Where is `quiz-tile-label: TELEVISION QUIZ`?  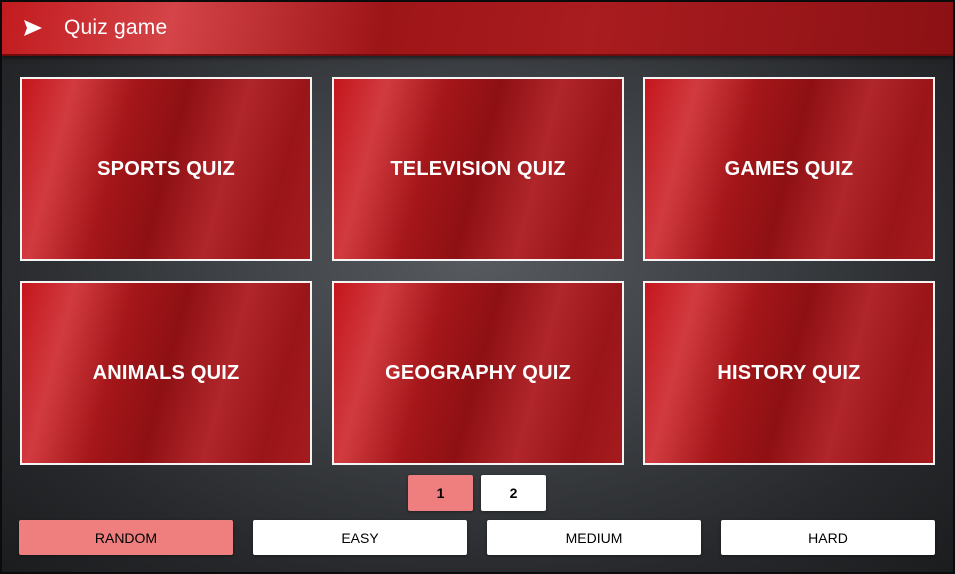
quiz-tile-label: TELEVISION QUIZ is located at coordinates (478, 168).